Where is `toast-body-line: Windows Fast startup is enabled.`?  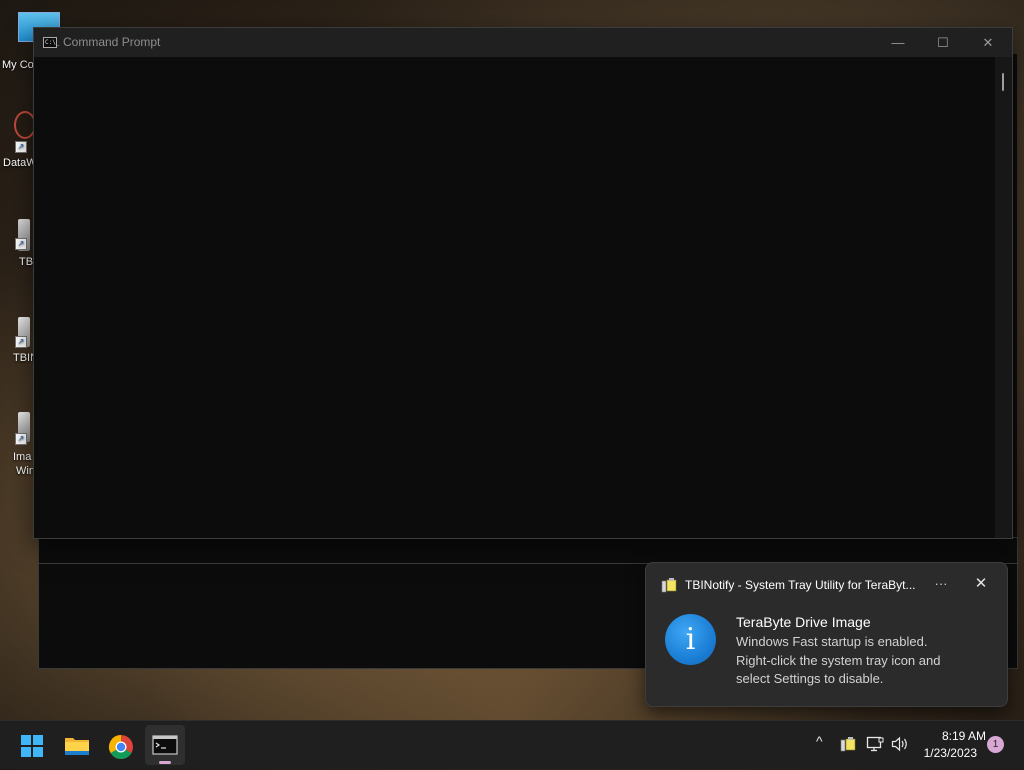 toast-body-line: Windows Fast startup is enabled. is located at coordinates (832, 641).